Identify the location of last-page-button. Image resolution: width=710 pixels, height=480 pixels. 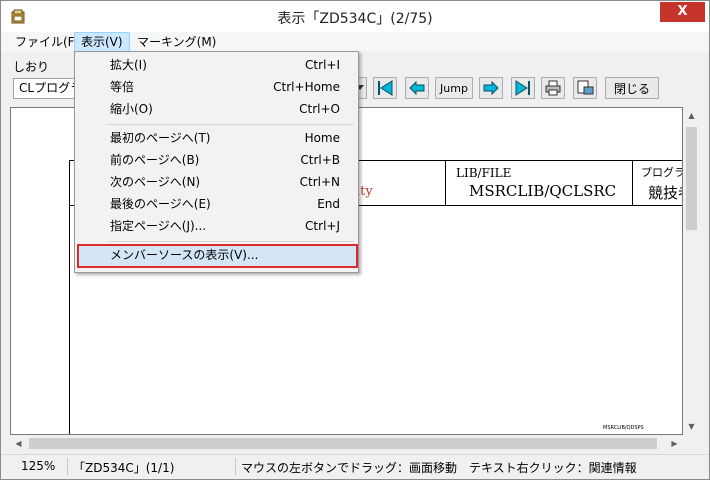
(523, 88).